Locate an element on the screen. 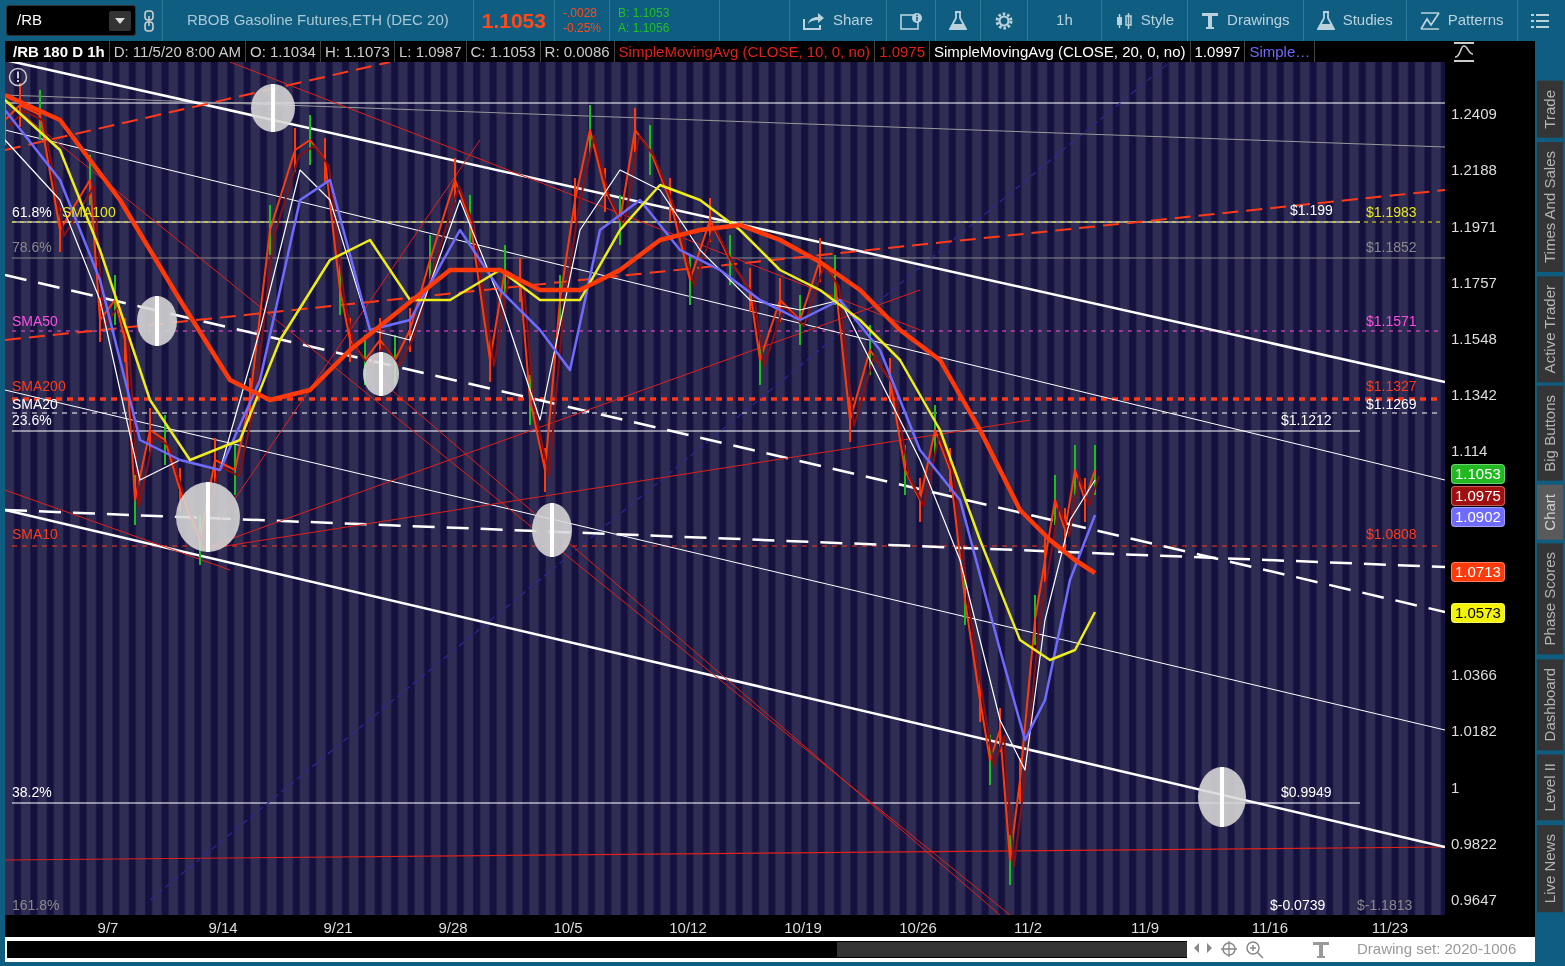  price-axis-label: 0.9822 is located at coordinates (1474, 843).